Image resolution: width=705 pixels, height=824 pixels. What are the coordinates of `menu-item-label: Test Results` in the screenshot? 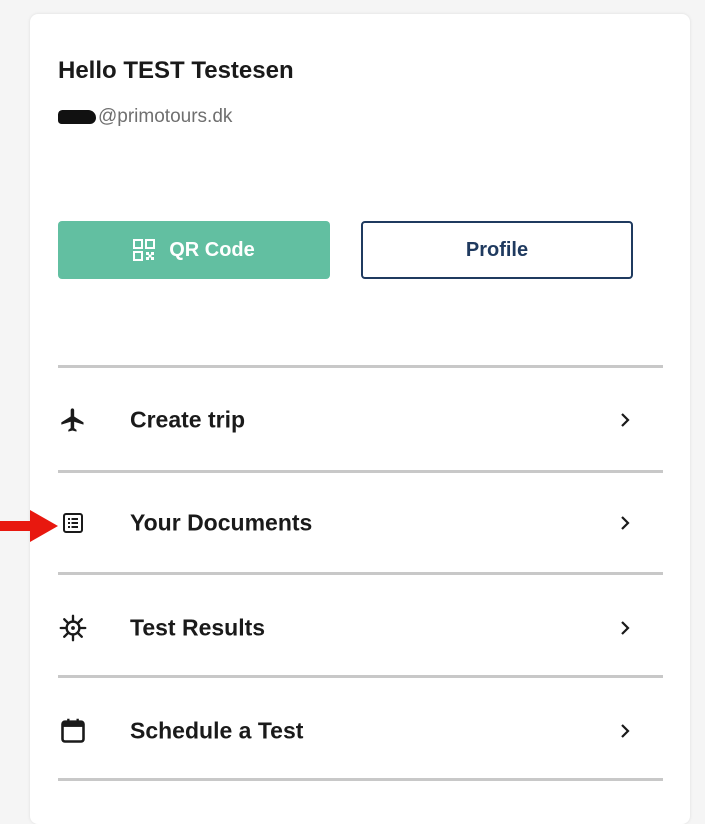 It's located at (198, 627).